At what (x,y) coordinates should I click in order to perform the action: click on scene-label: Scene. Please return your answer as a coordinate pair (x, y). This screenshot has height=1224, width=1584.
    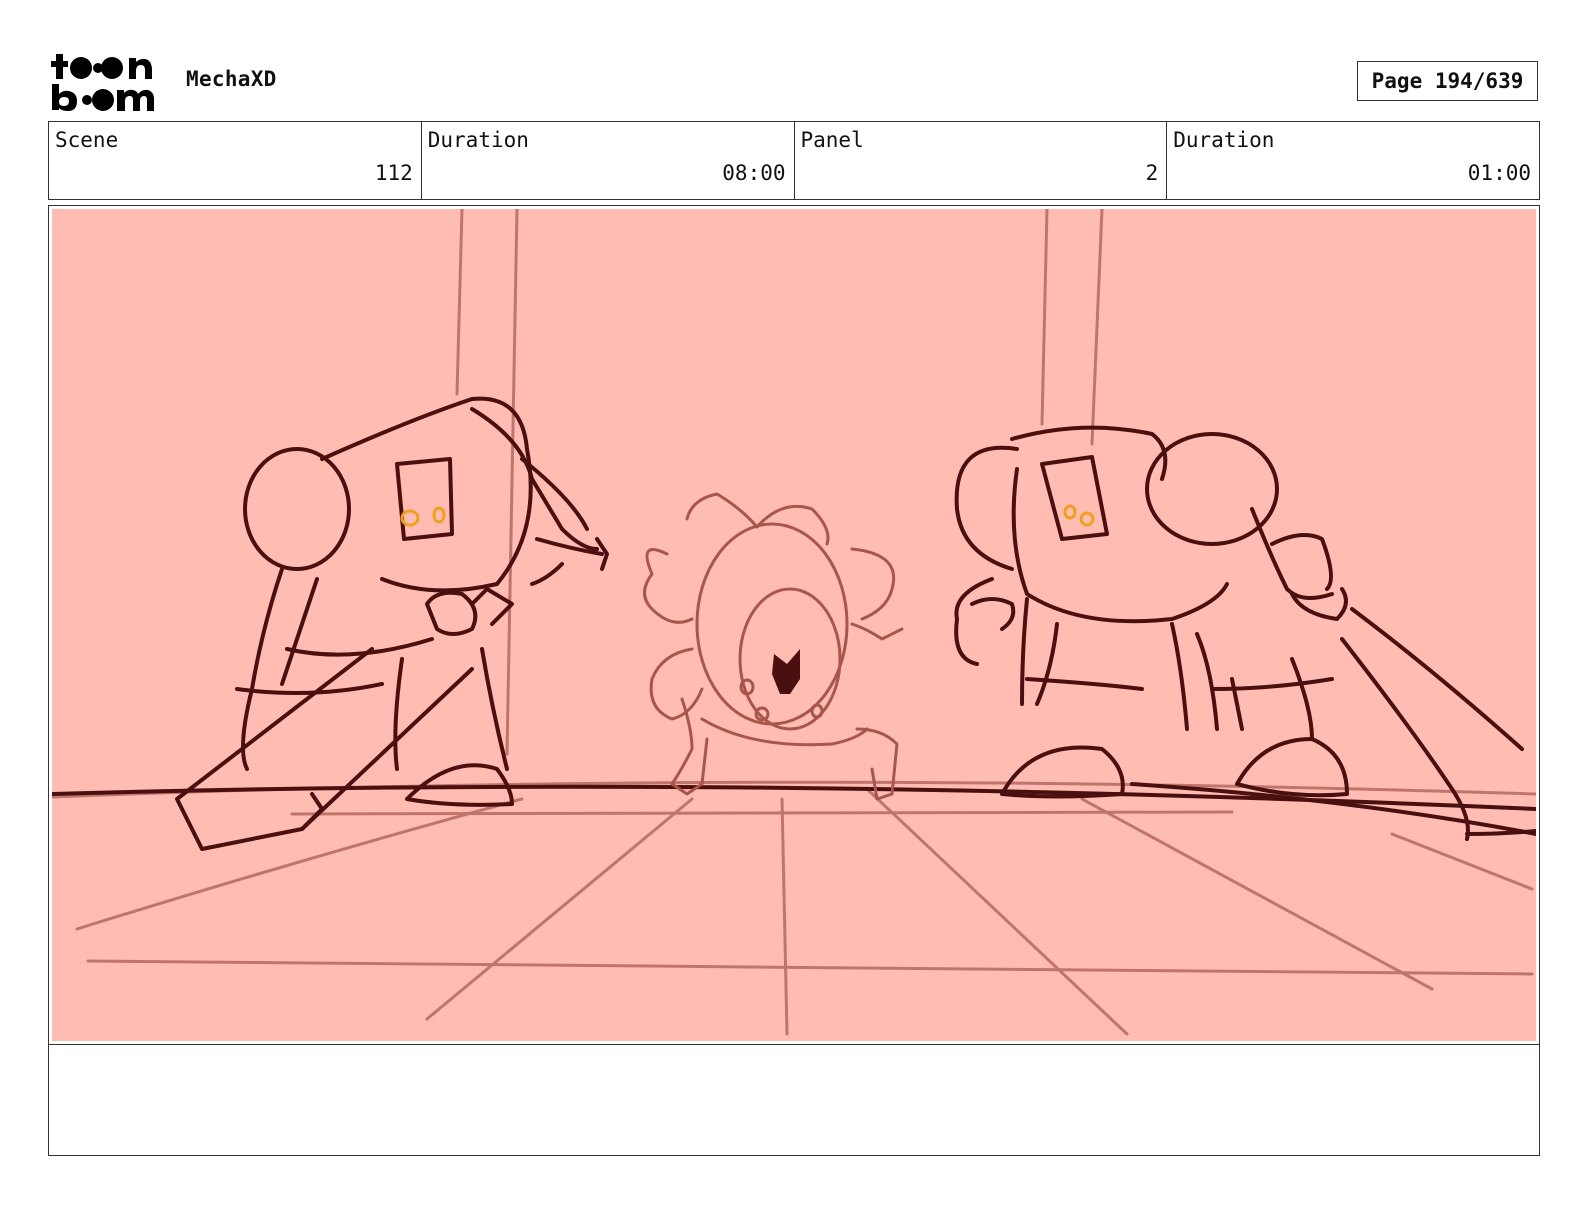
    Looking at the image, I should click on (87, 140).